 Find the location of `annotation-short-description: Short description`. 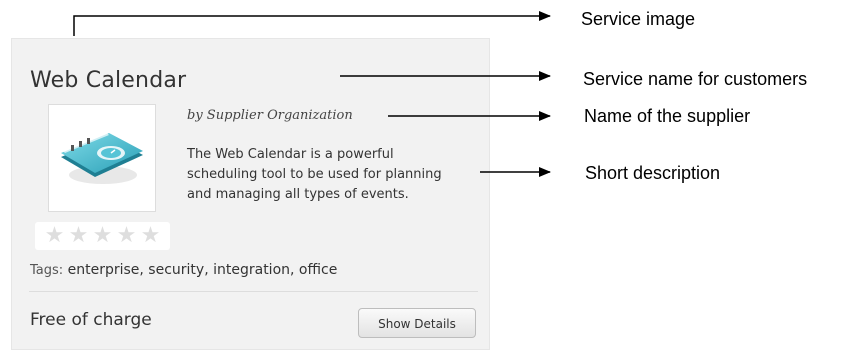

annotation-short-description: Short description is located at coordinates (653, 173).